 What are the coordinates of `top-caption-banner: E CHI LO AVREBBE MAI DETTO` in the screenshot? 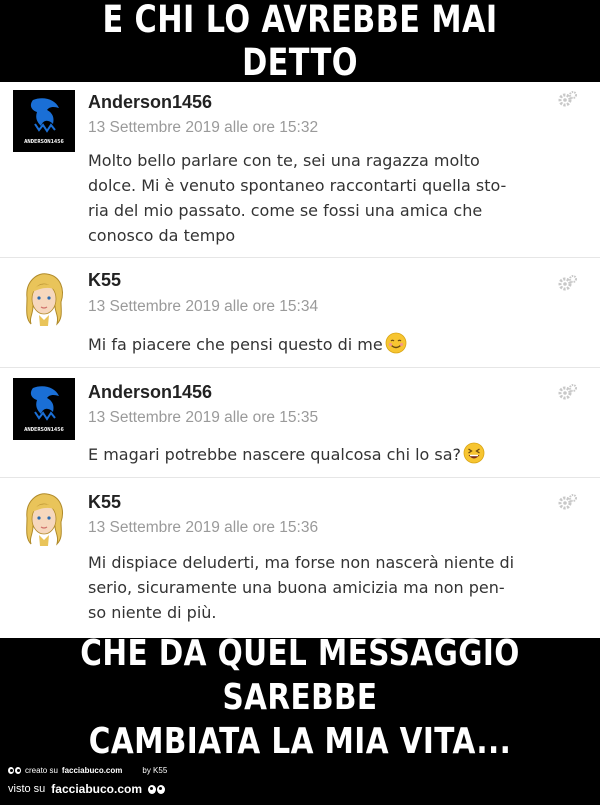 It's located at (300, 42).